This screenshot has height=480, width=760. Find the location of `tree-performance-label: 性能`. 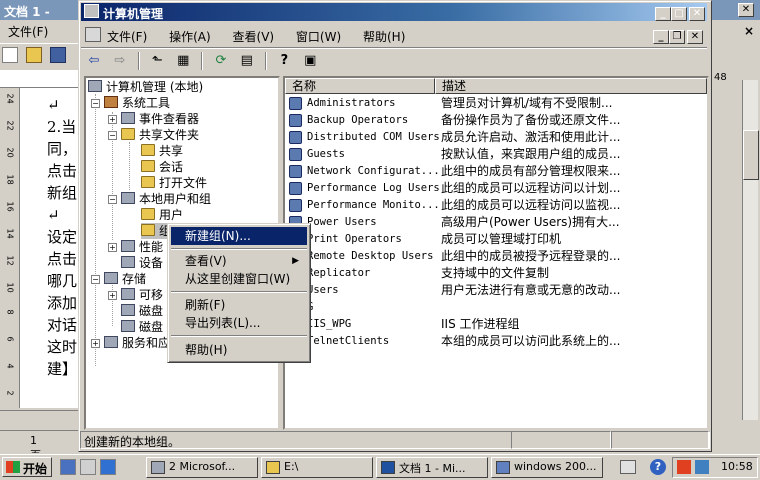

tree-performance-label: 性能 is located at coordinates (151, 247).